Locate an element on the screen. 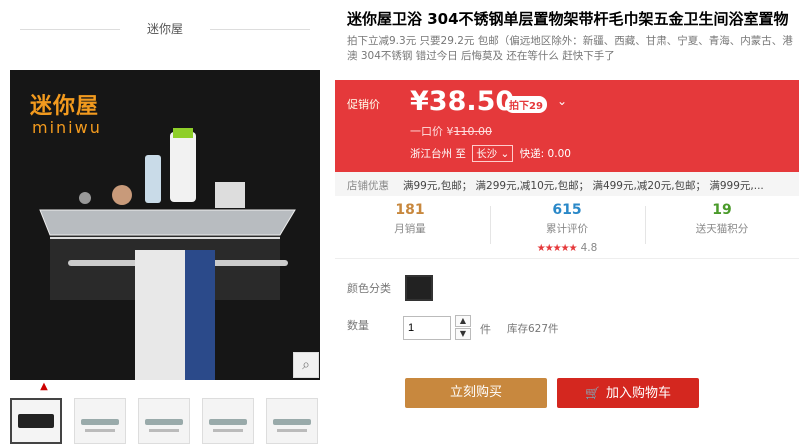 This screenshot has height=444, width=799. price-label: 促销价 is located at coordinates (363, 104).